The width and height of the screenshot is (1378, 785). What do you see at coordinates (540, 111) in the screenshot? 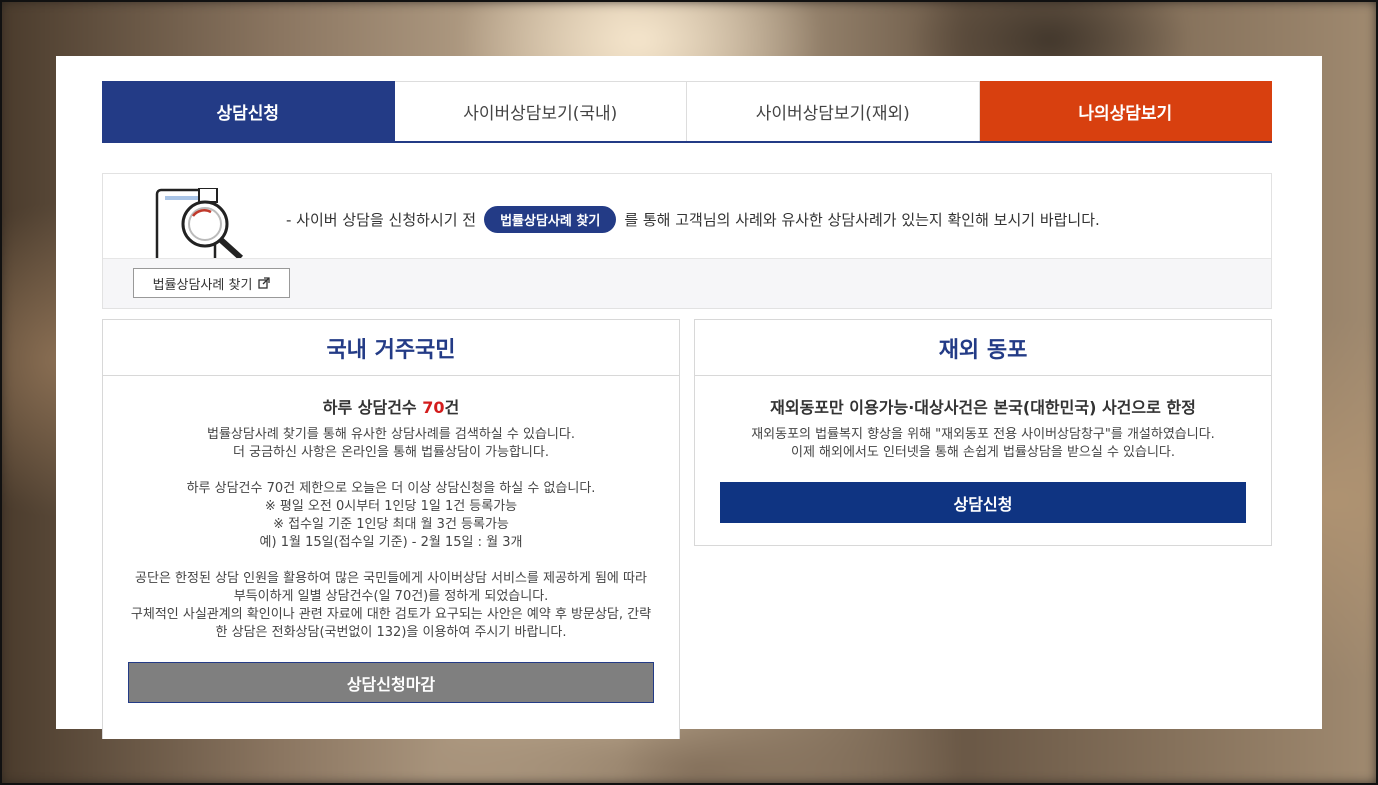
I see `tab-cyber-domestic: 사이버상담보기(국내)` at bounding box center [540, 111].